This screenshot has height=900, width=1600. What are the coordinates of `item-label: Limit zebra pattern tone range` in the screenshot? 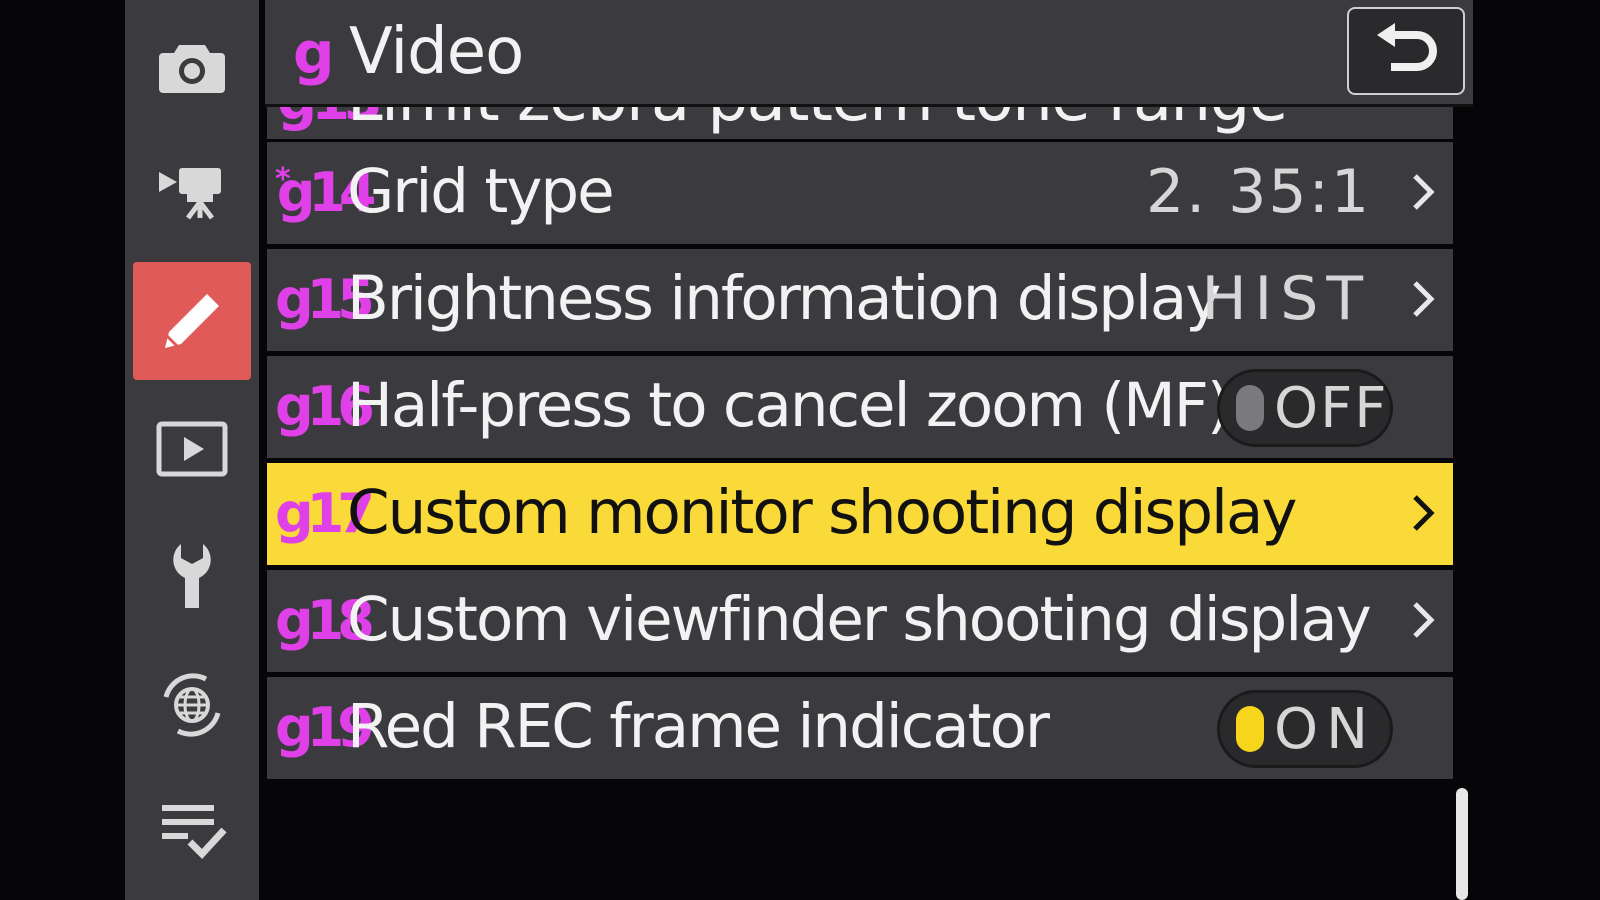 It's located at (817, 122).